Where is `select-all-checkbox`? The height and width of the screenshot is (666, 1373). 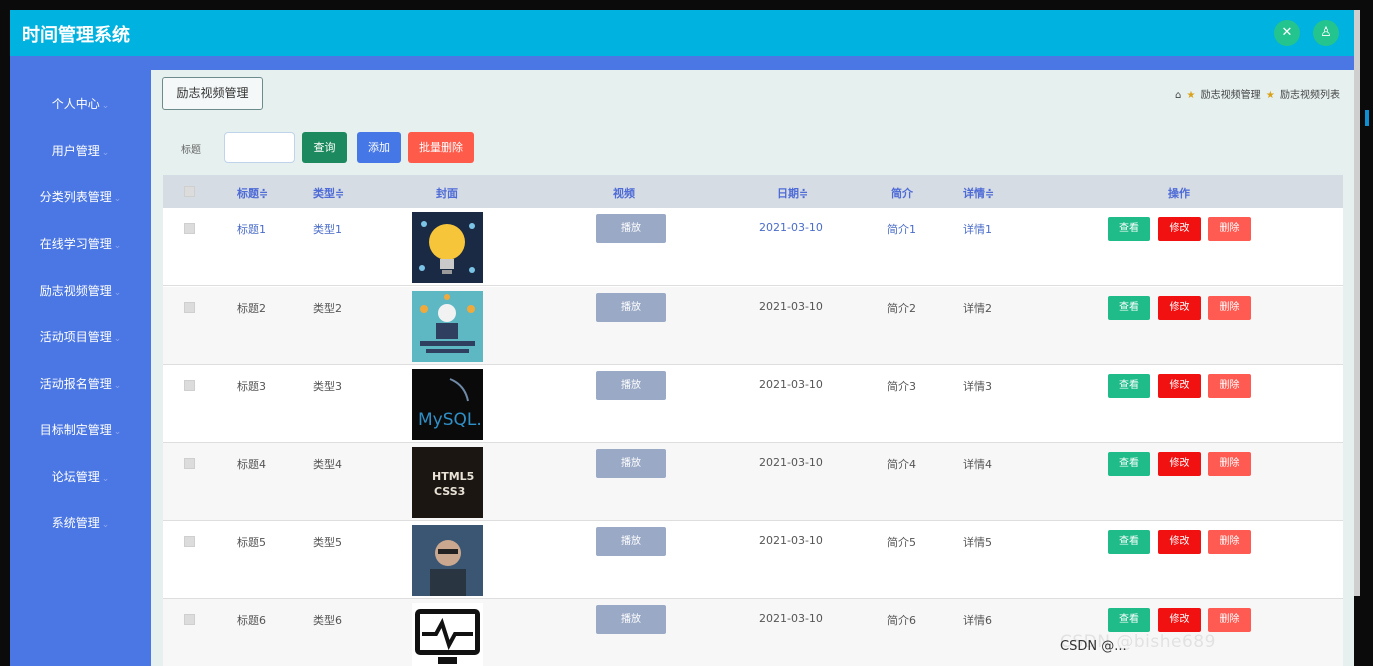
select-all-checkbox is located at coordinates (189, 191).